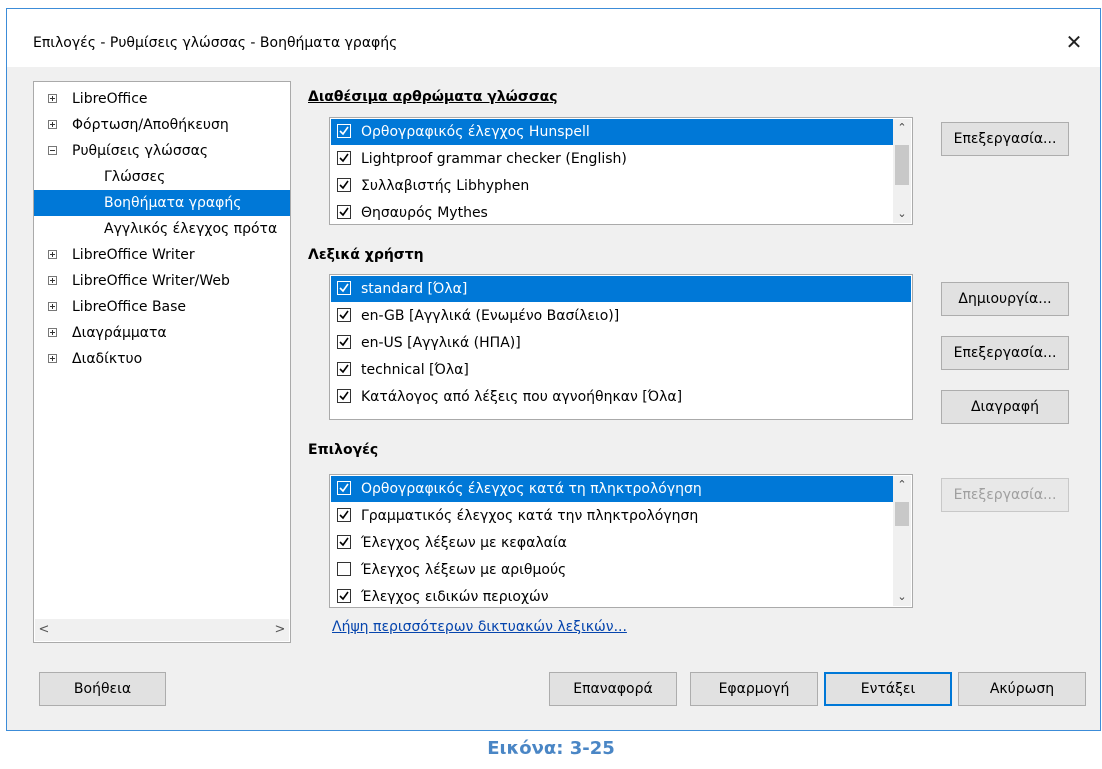 This screenshot has height=769, width=1102. I want to click on tree-item: Διαγράμματα, so click(162, 333).